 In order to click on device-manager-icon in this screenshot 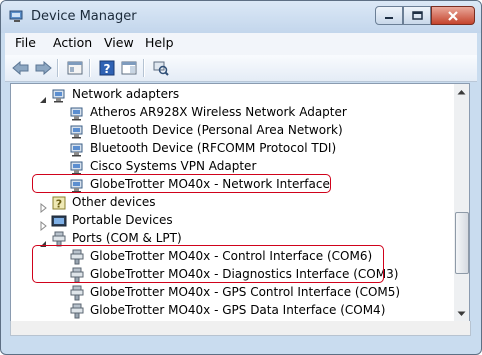, I will do `click(16, 16)`.